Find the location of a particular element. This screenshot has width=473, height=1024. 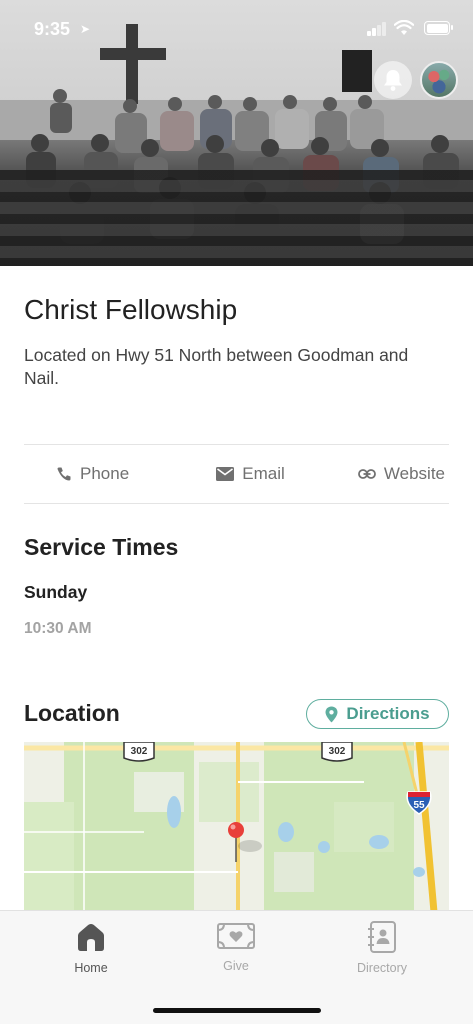

bell-icon is located at coordinates (393, 80).